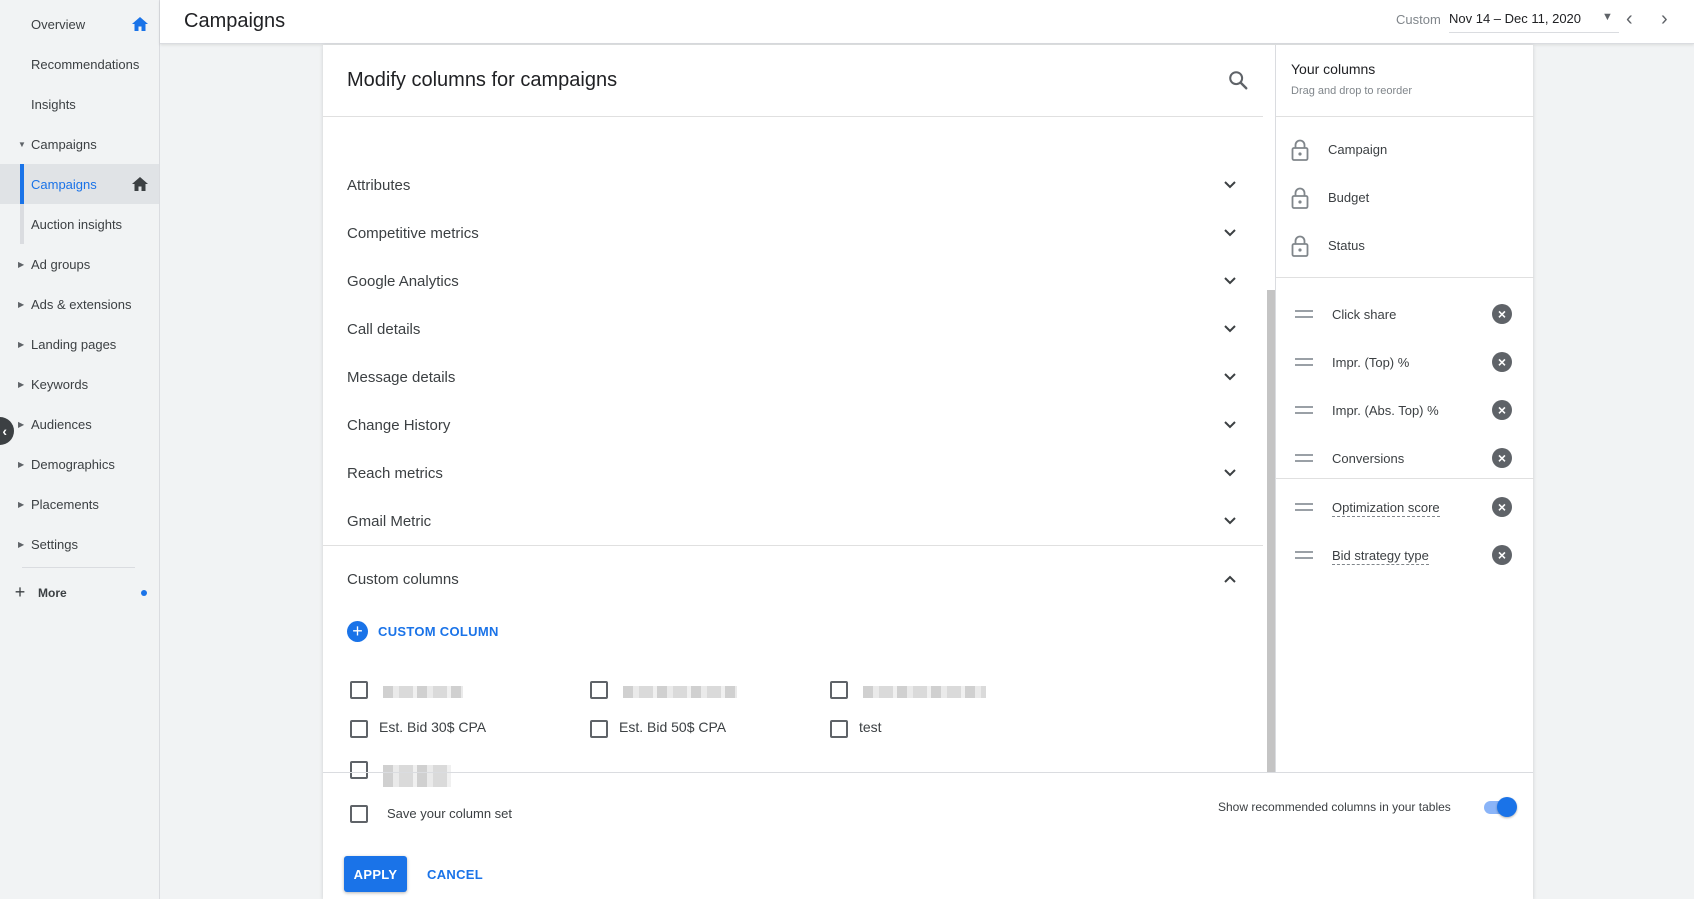  Describe the element at coordinates (60, 384) in the screenshot. I see `sidebar-item-label: Keywords` at that location.